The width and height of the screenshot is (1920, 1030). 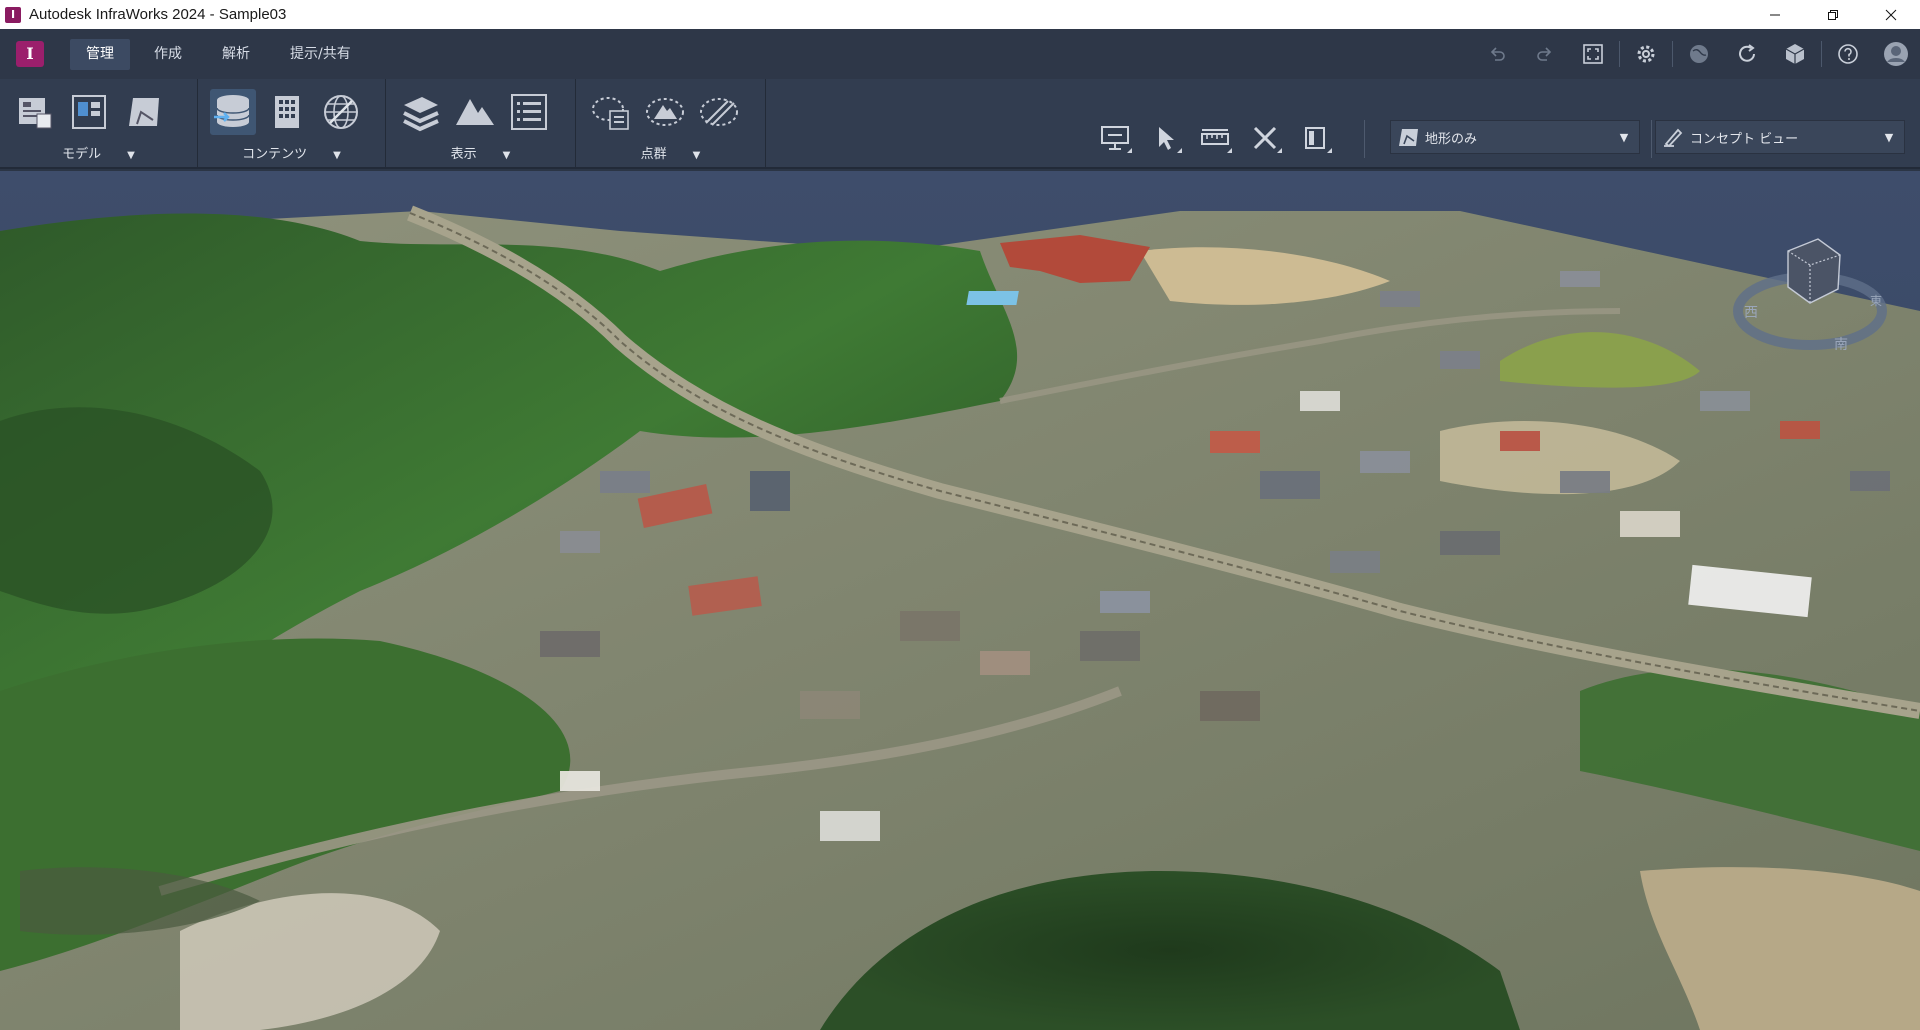 I want to click on measure-icon, so click(x=1215, y=137).